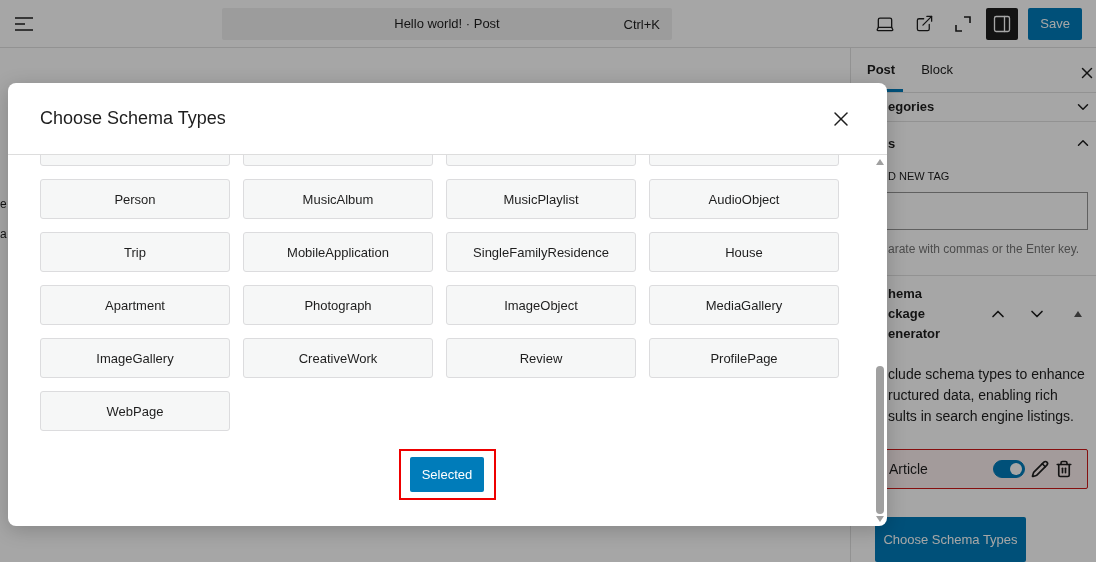  I want to click on panel-title: s, so click(892, 143).